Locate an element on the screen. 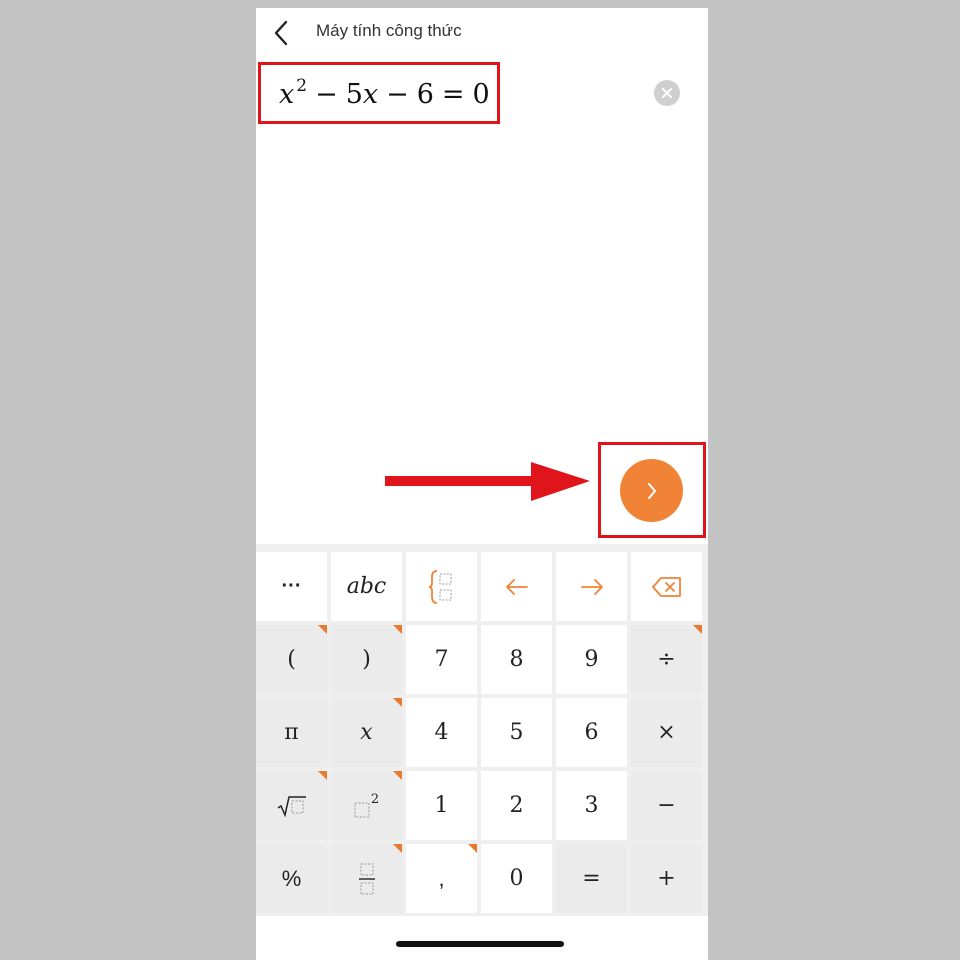 Image resolution: width=960 pixels, height=960 pixels. formula-exponent: 2 is located at coordinates (302, 86).